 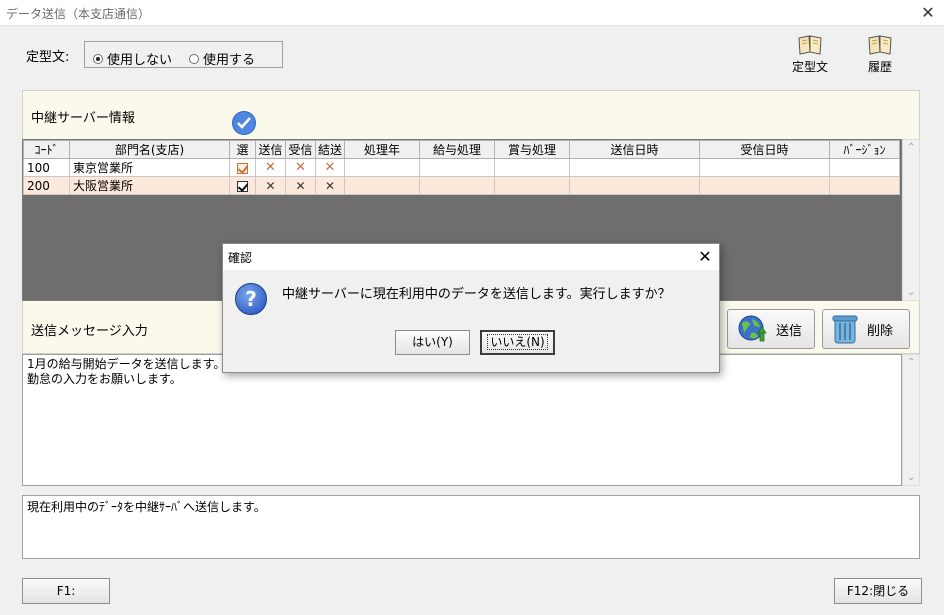 I want to click on radio-not-use: 使用しない, so click(x=132, y=58).